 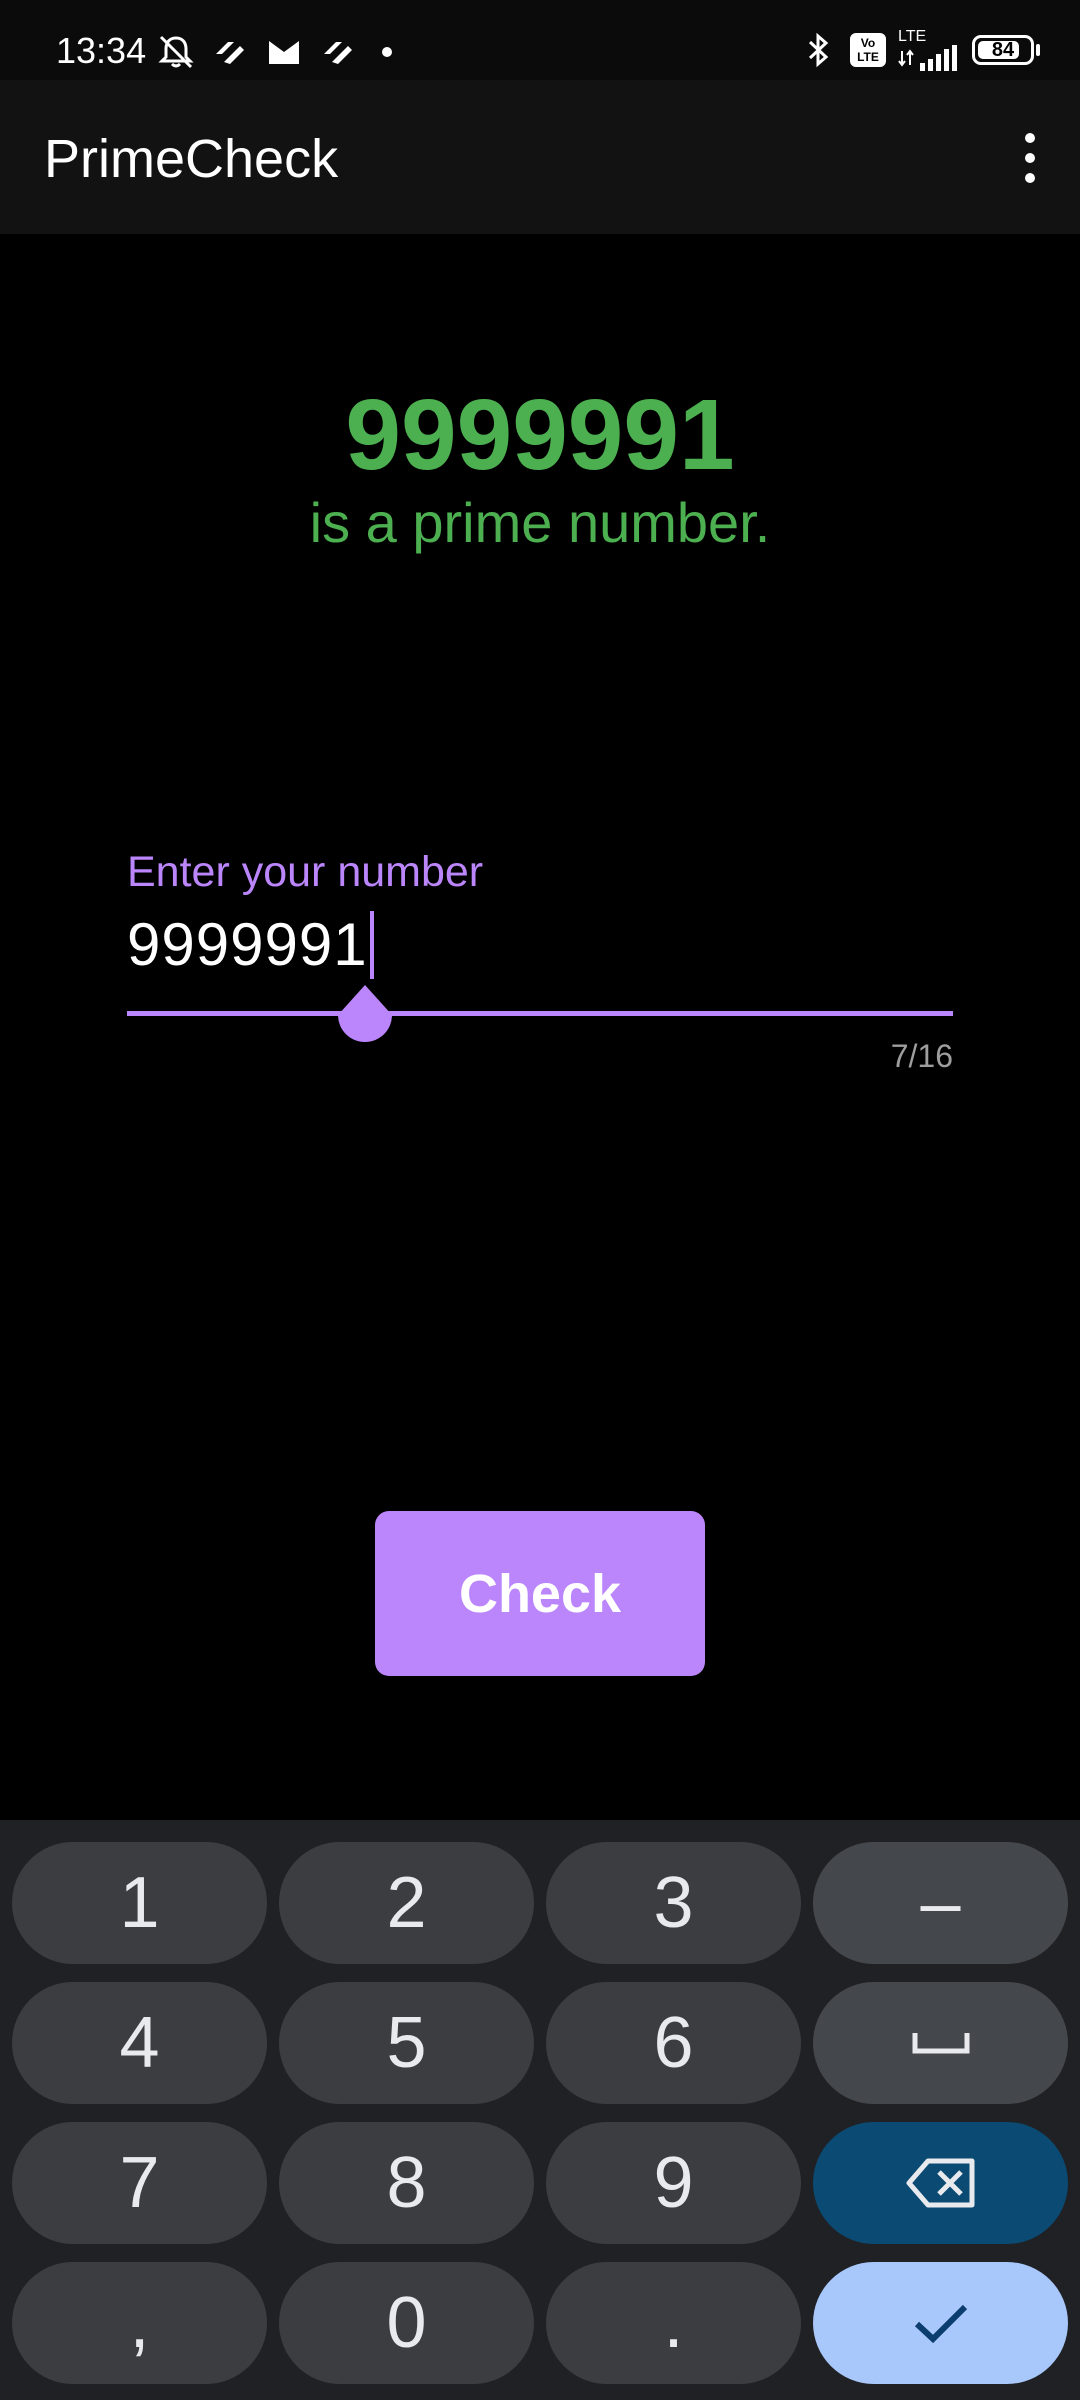 I want to click on key-dash: –, so click(x=940, y=1903).